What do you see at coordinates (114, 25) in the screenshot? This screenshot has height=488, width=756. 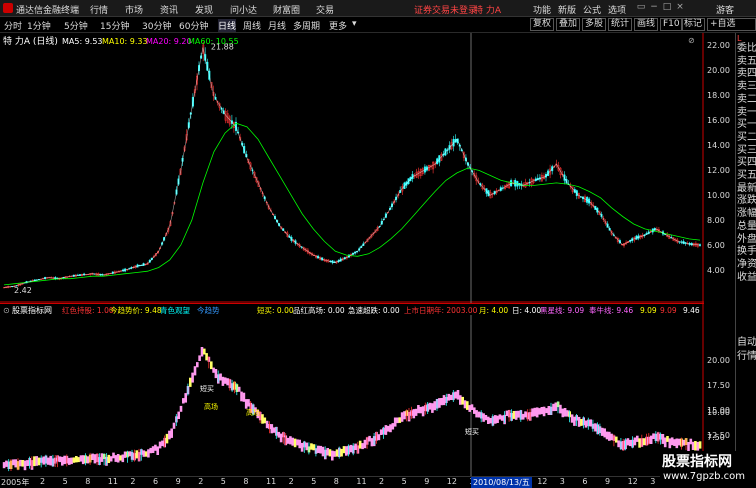 I see `period-15min: 15分钟` at bounding box center [114, 25].